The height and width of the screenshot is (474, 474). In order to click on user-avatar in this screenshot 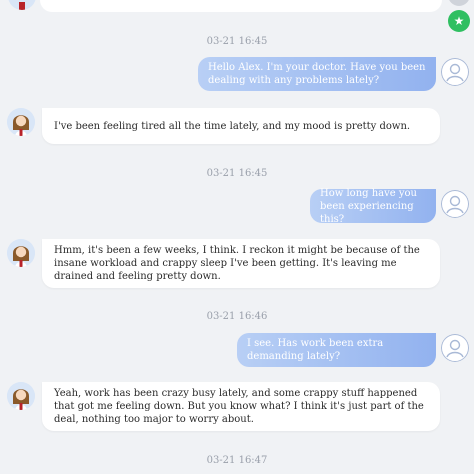, I will do `click(459, 3)`.